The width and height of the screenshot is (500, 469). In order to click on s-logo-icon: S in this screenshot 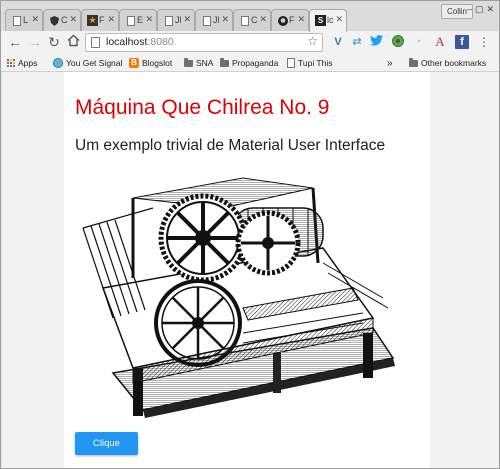, I will do `click(320, 20)`.